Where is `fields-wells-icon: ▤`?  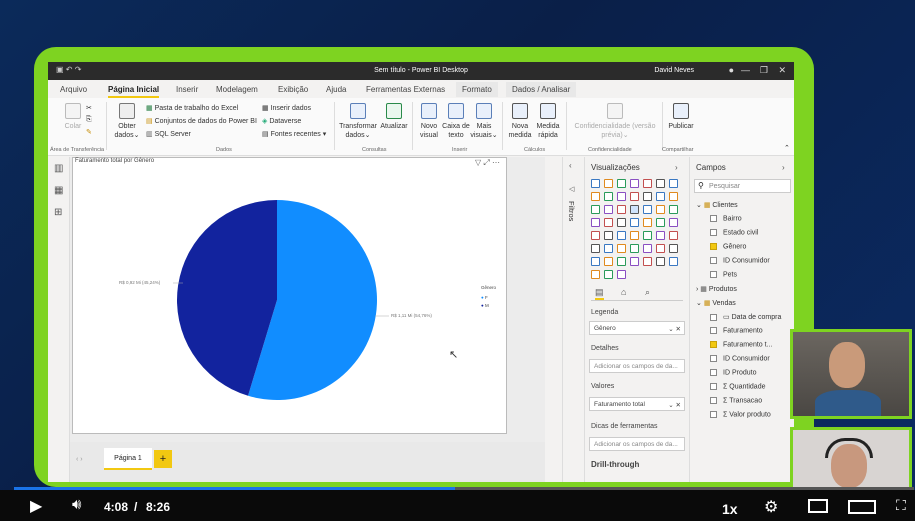
fields-wells-icon: ▤ is located at coordinates (599, 293).